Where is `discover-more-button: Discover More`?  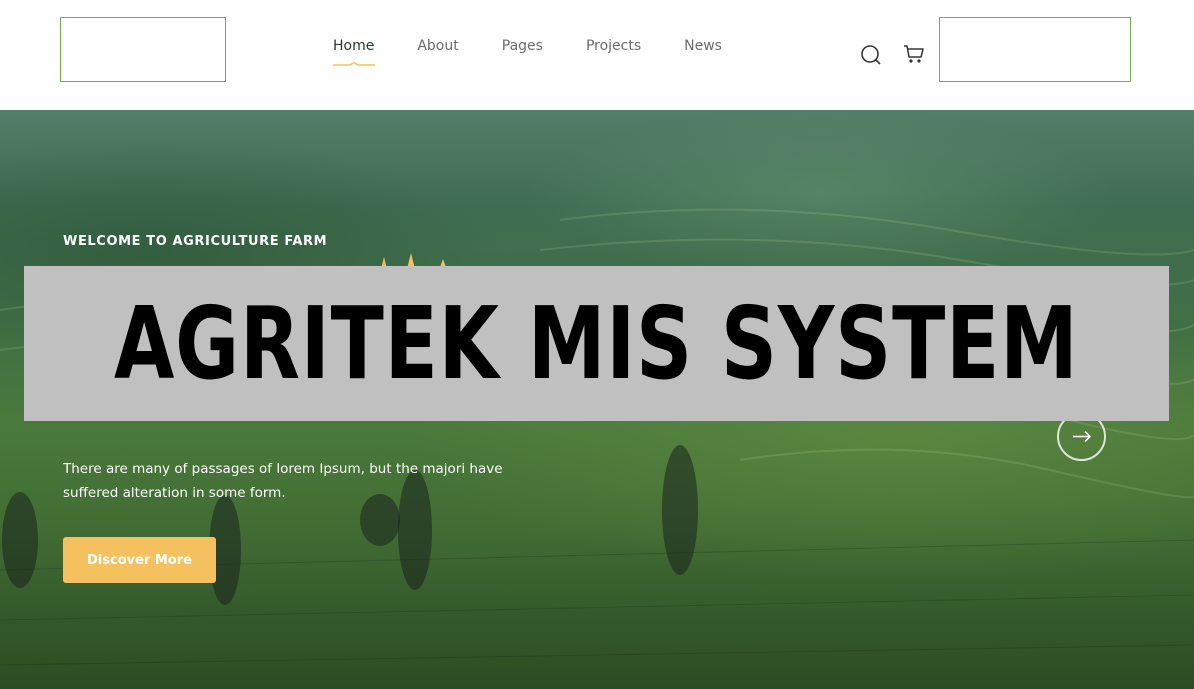
discover-more-button: Discover More is located at coordinates (139, 560).